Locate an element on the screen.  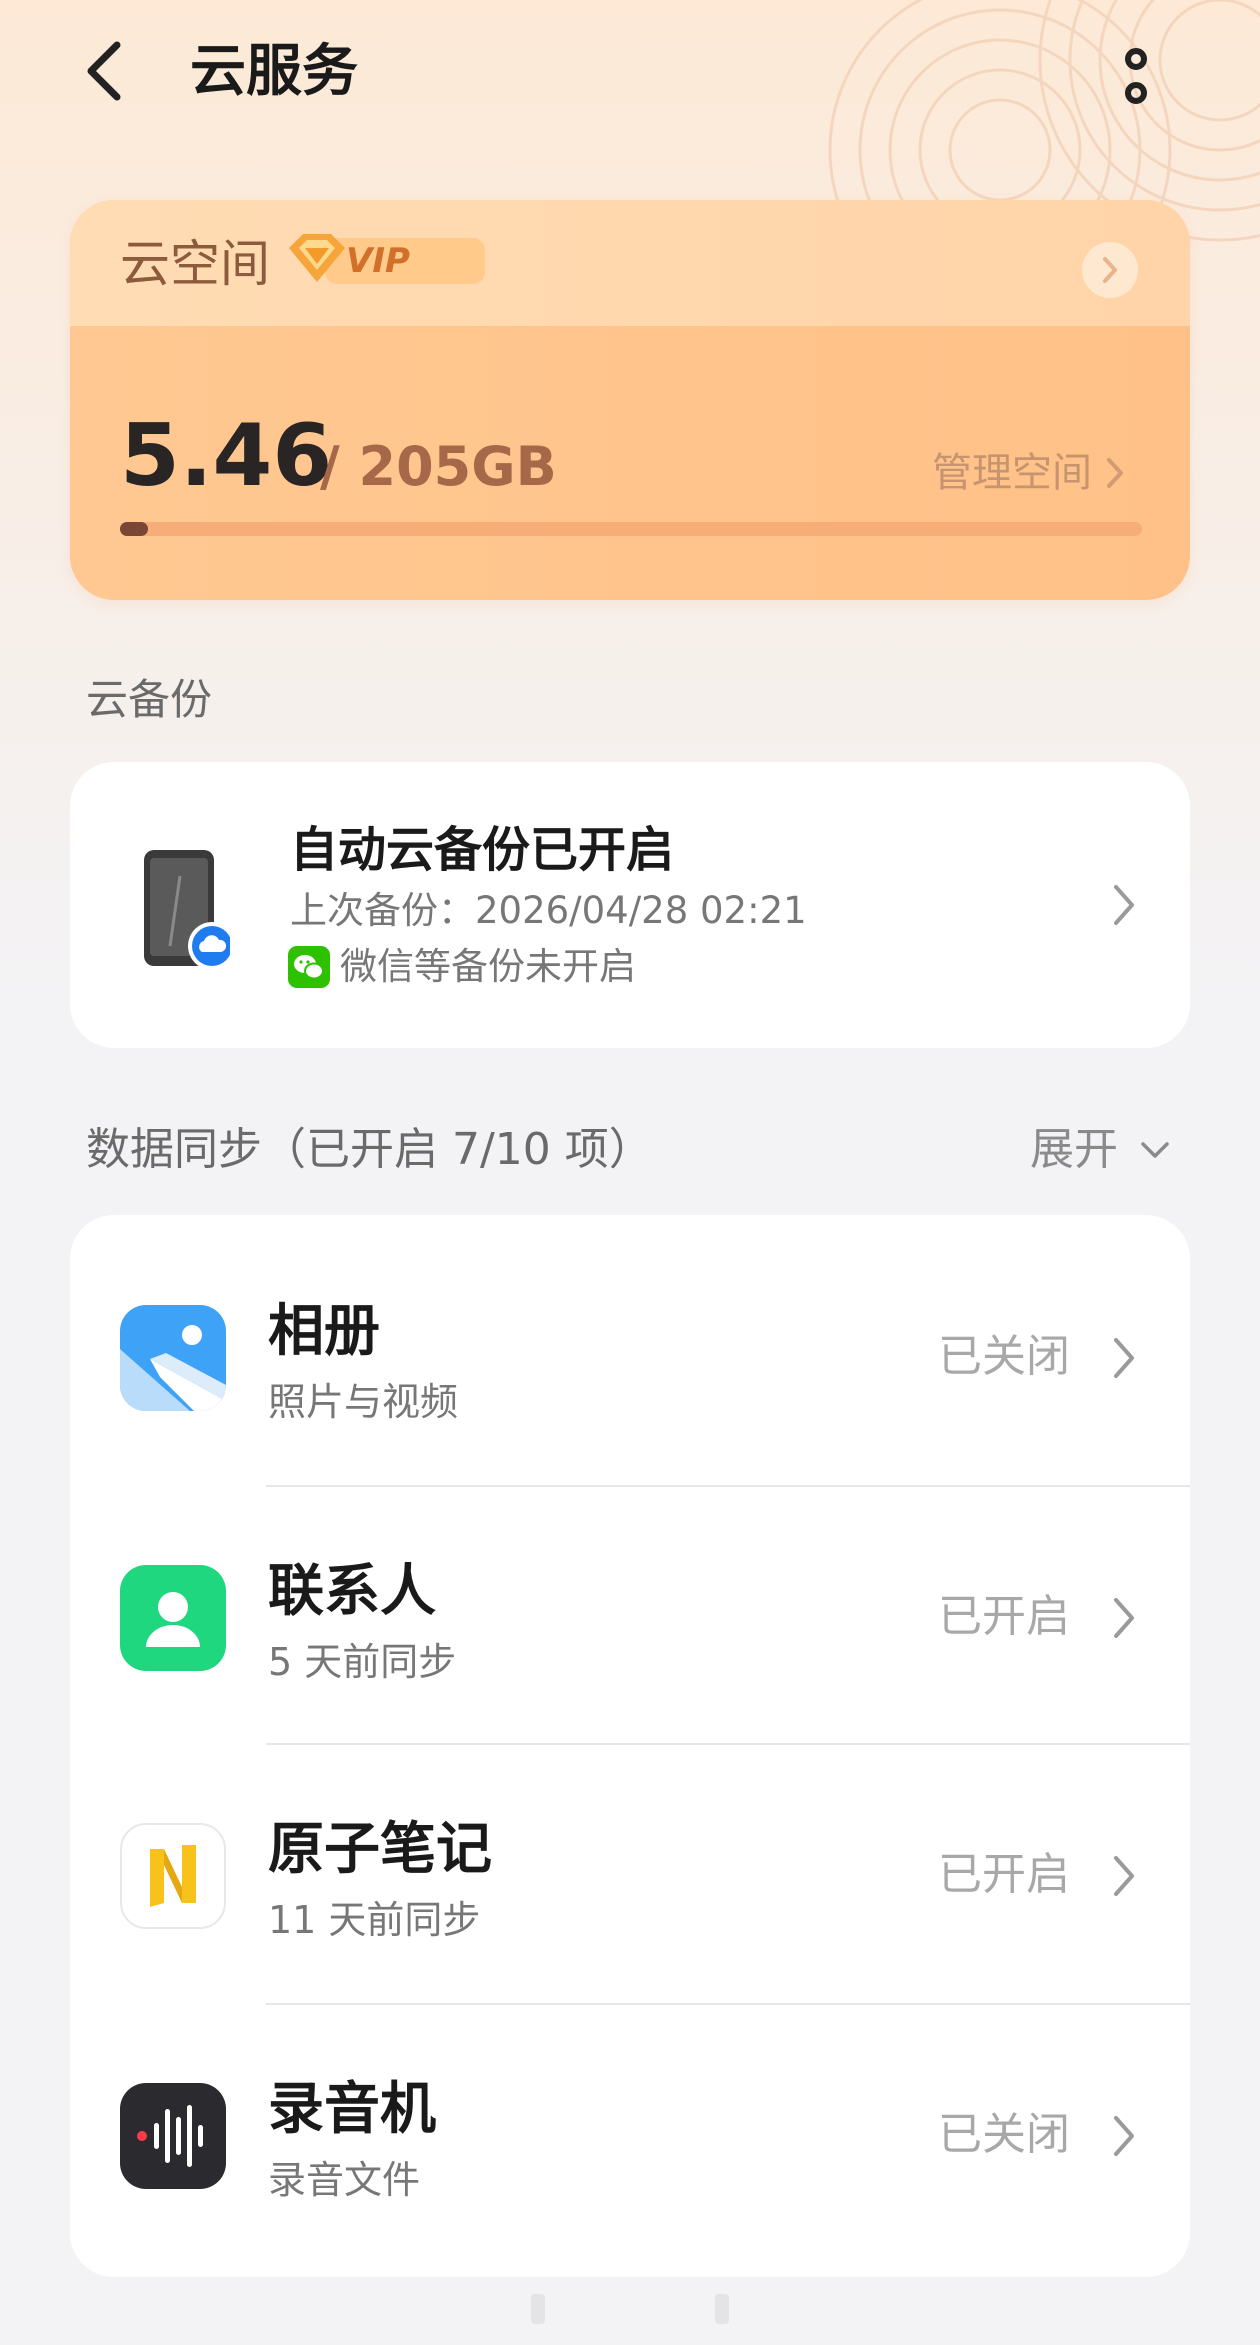
auto-backup-card: 自动云备份已开启 上次备份：2026/04/28 02:21 微信等备份未开启 is located at coordinates (630, 905).